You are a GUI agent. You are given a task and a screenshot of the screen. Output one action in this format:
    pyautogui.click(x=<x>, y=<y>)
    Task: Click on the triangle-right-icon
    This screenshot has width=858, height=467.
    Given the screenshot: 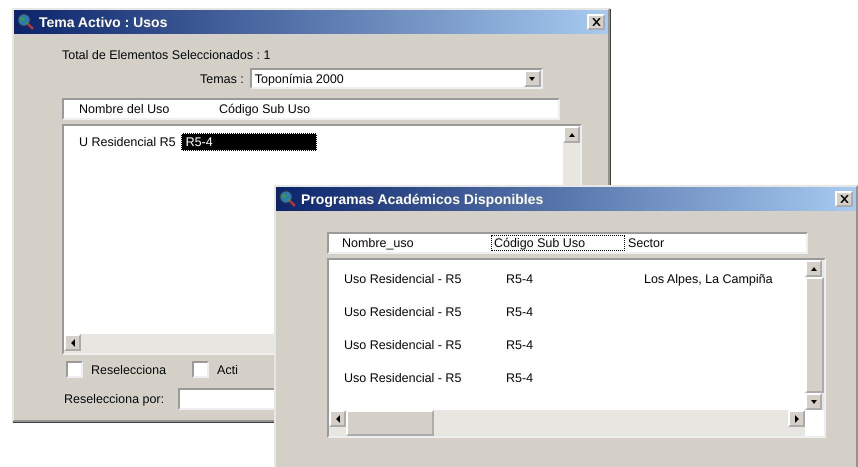 What is the action you would take?
    pyautogui.click(x=796, y=418)
    